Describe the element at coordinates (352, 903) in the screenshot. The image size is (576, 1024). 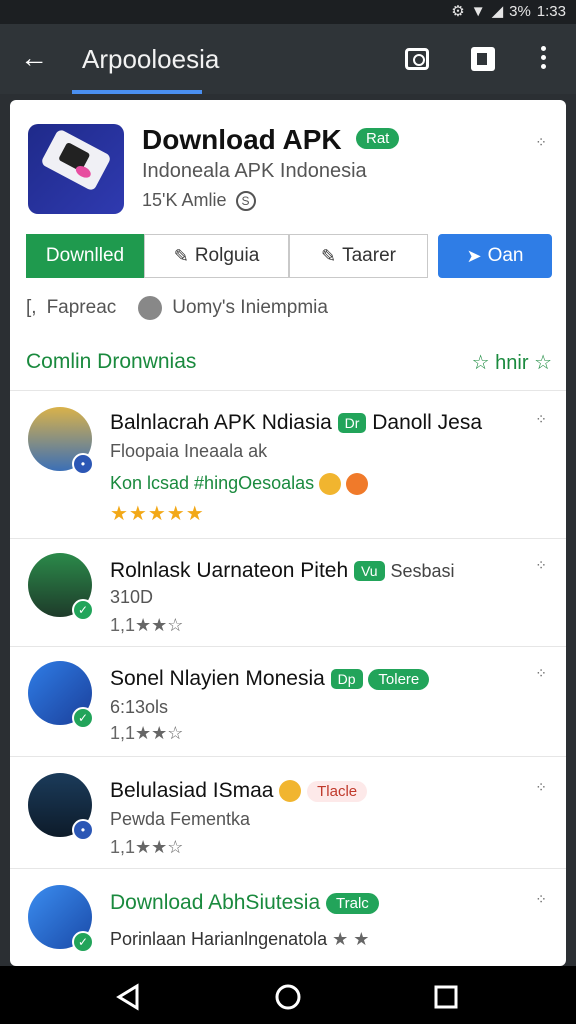
I see `list-item-pill: Tralc` at that location.